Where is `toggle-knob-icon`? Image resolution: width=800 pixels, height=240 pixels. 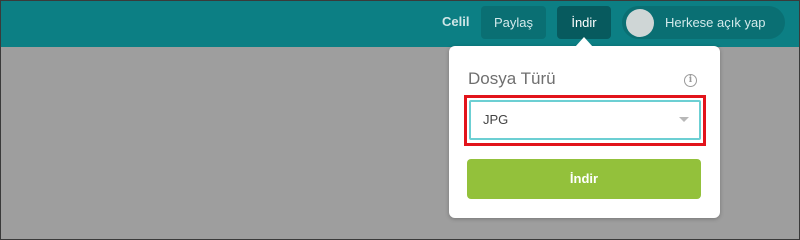 toggle-knob-icon is located at coordinates (640, 23).